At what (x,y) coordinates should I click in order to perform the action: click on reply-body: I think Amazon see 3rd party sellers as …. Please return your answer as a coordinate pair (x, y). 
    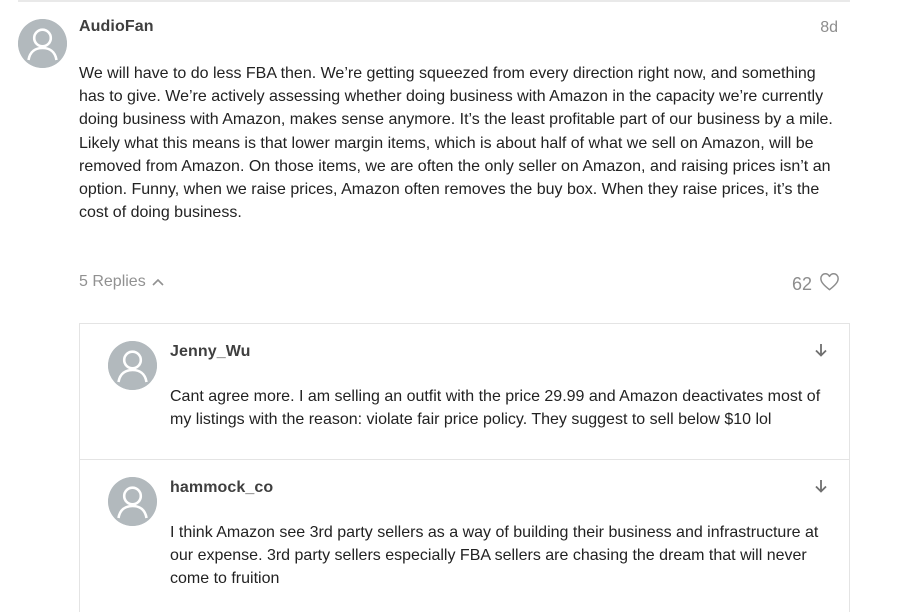
    Looking at the image, I should click on (494, 556).